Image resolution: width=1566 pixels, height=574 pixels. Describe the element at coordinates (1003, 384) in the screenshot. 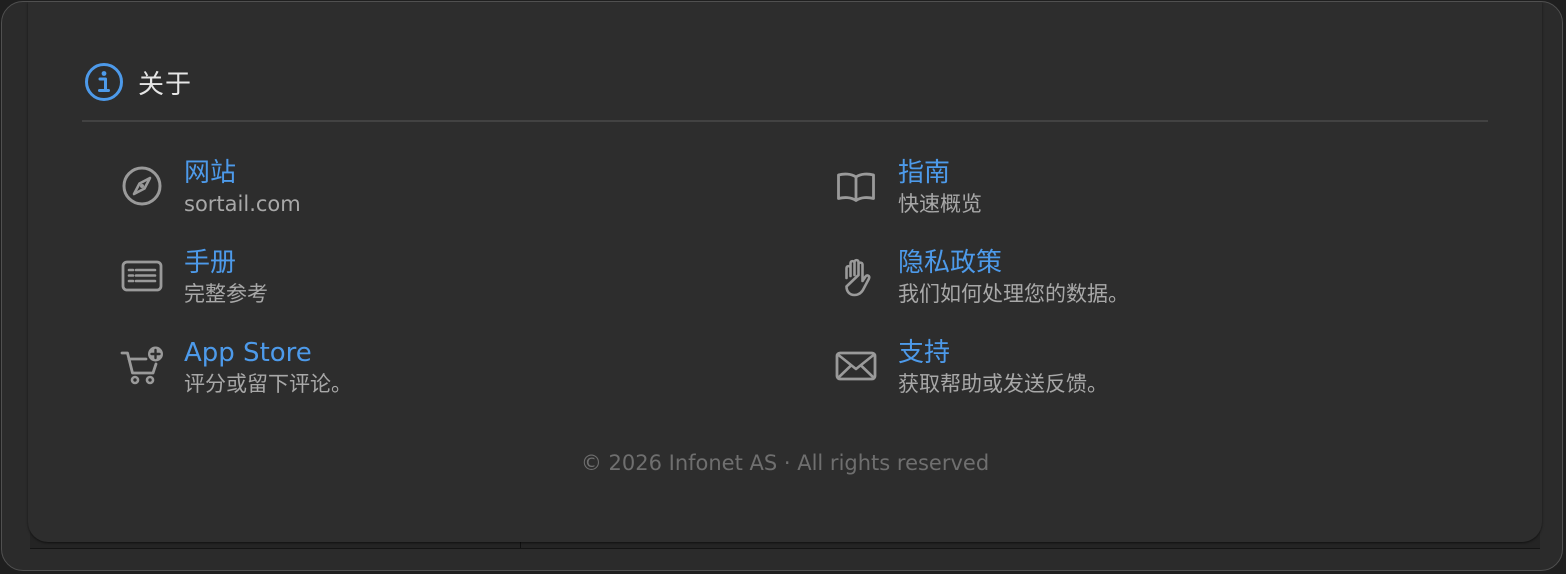

I see `support-subtitle: 获取帮助或发送反馈。` at that location.